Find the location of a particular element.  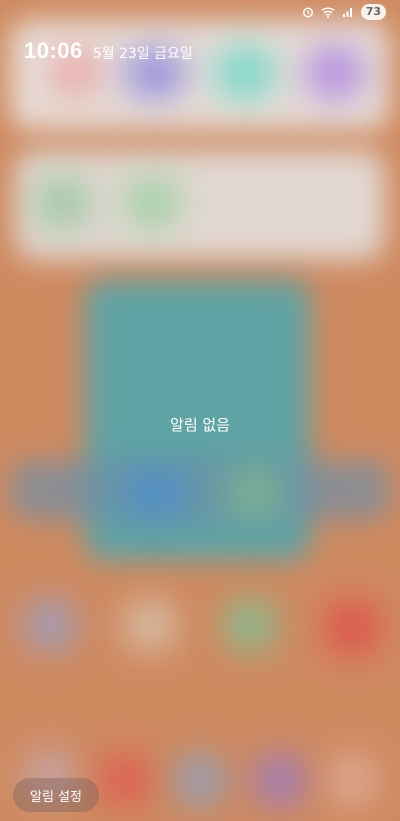

alarm-icon is located at coordinates (308, 12).